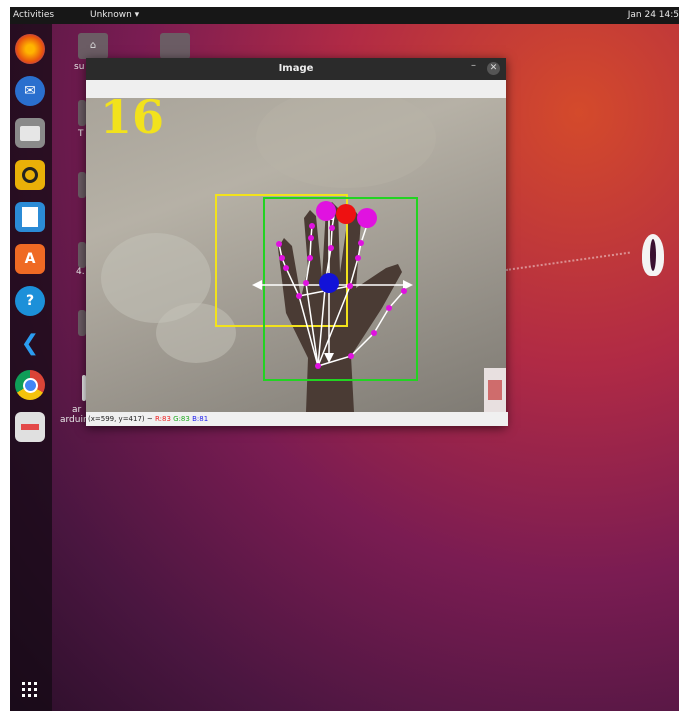  What do you see at coordinates (30, 217) in the screenshot?
I see `writer-icon` at bounding box center [30, 217].